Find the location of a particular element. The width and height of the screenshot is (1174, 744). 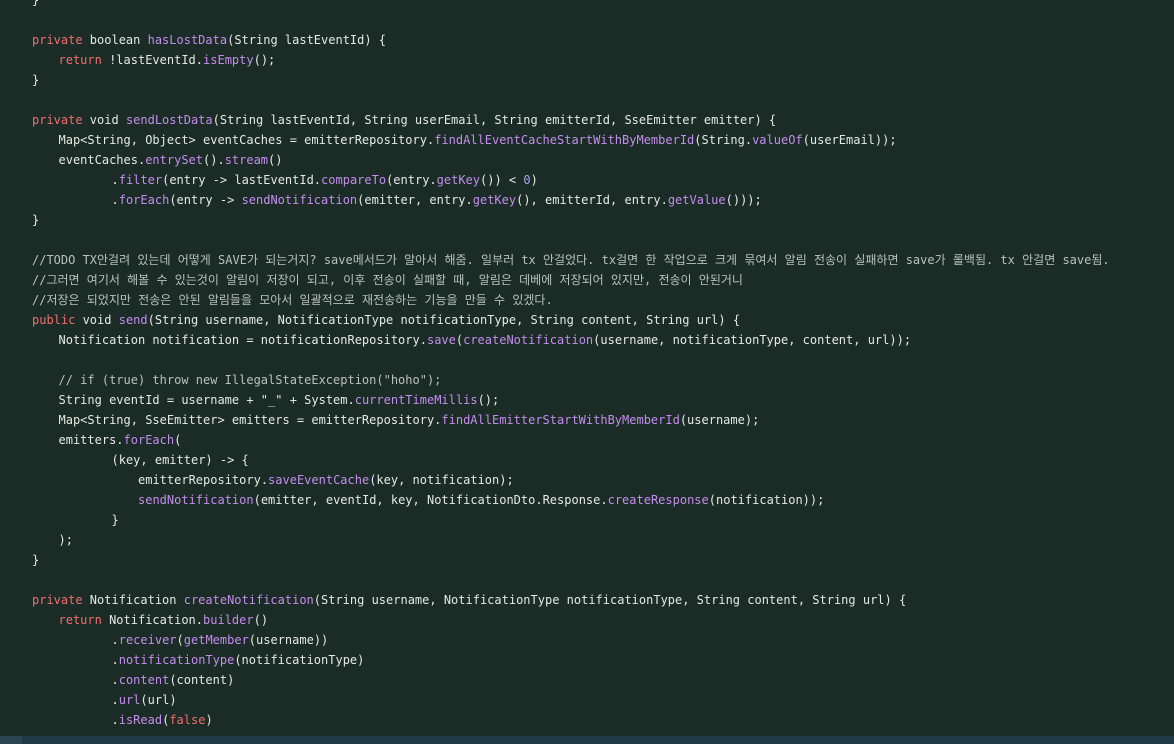

code-token: "_" is located at coordinates (271, 400).